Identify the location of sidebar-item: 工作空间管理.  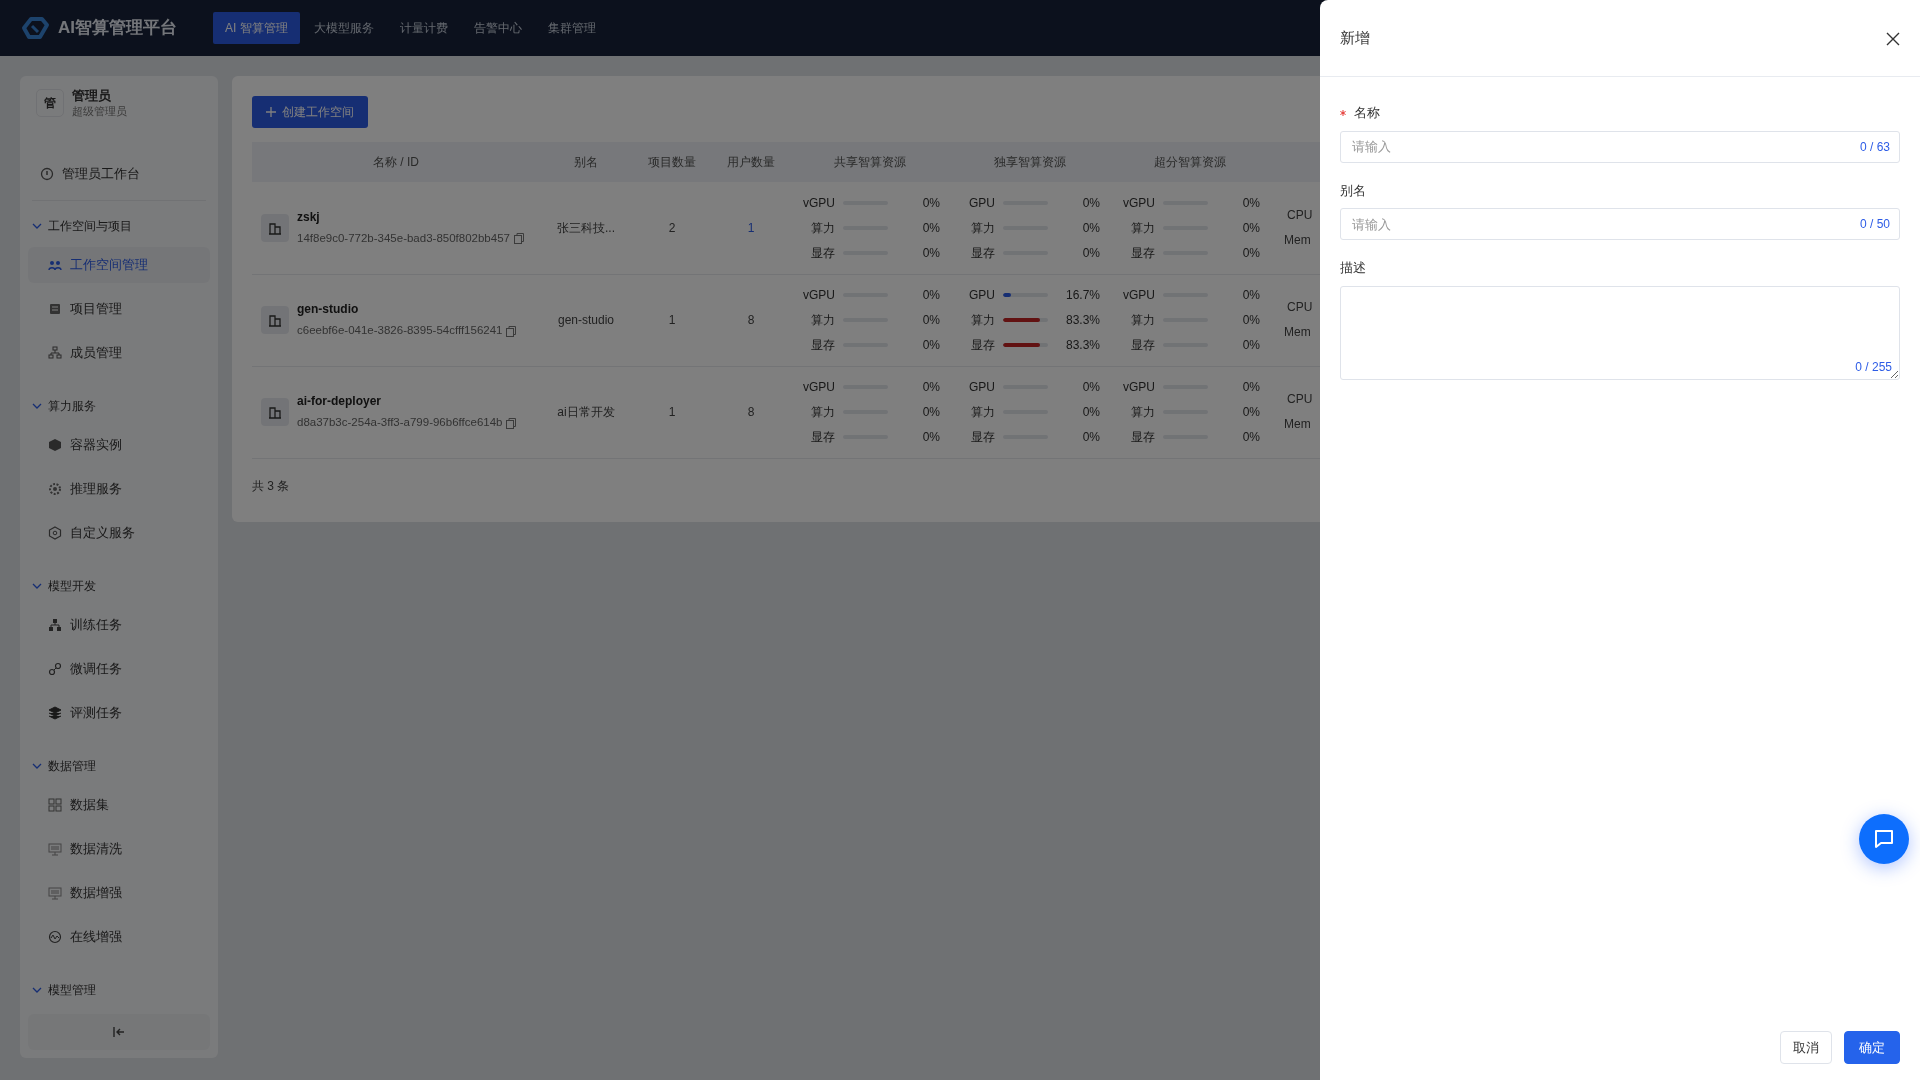
(119, 265).